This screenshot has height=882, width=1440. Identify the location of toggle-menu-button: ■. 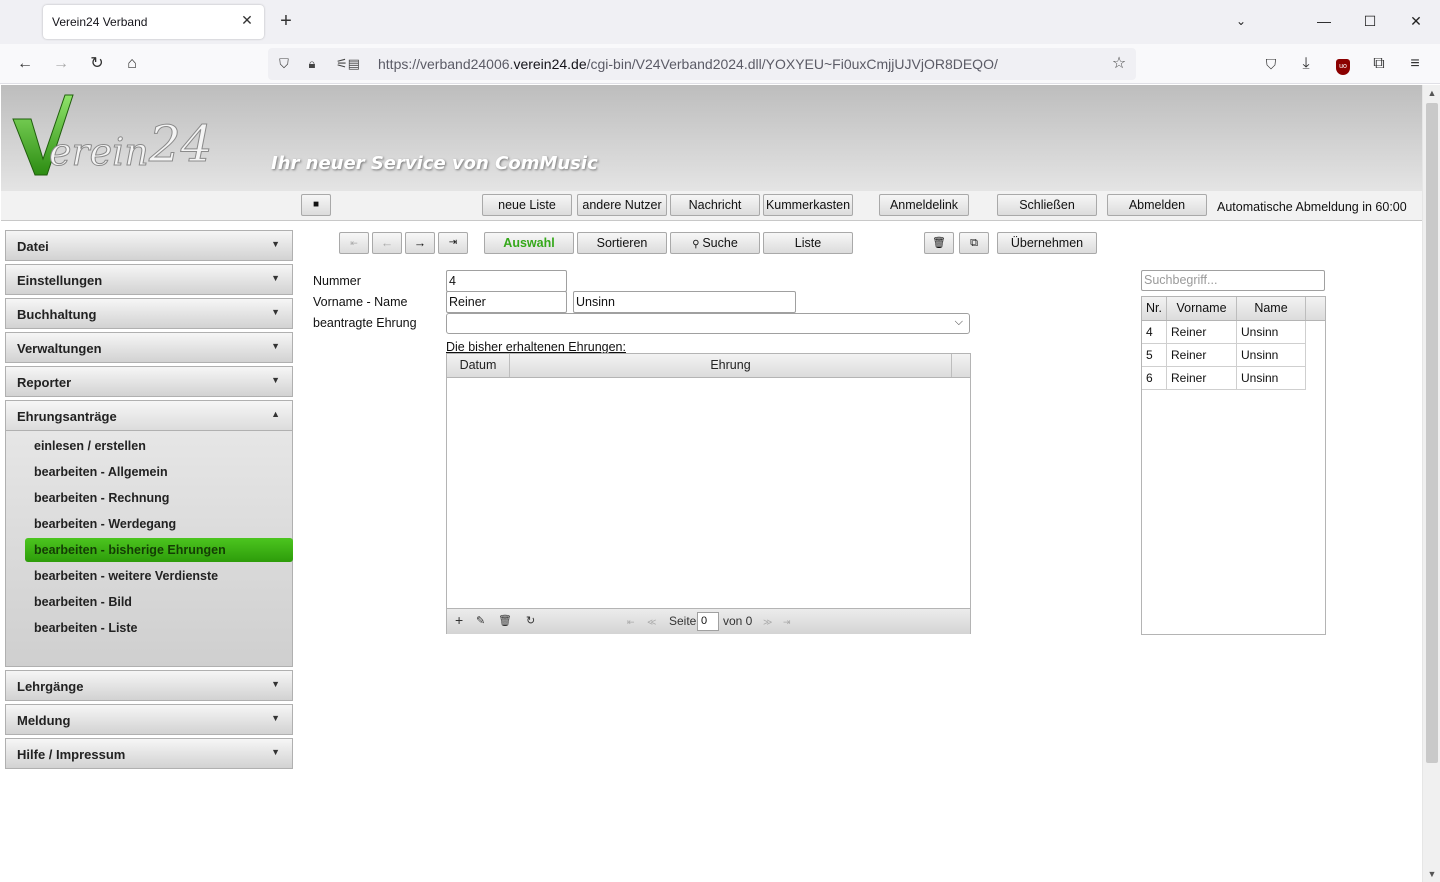
(316, 205).